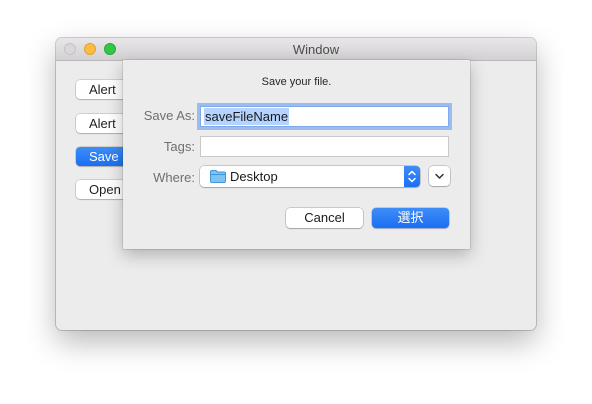 The width and height of the screenshot is (592, 404). I want to click on tags-field, so click(324, 146).